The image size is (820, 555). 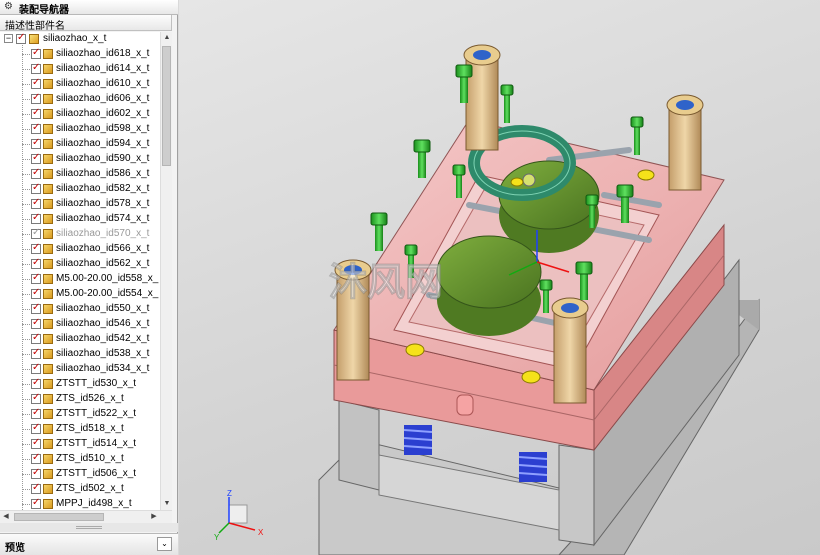 I want to click on tree-item: siliaozhao_id566_x_t, so click(x=80, y=249).